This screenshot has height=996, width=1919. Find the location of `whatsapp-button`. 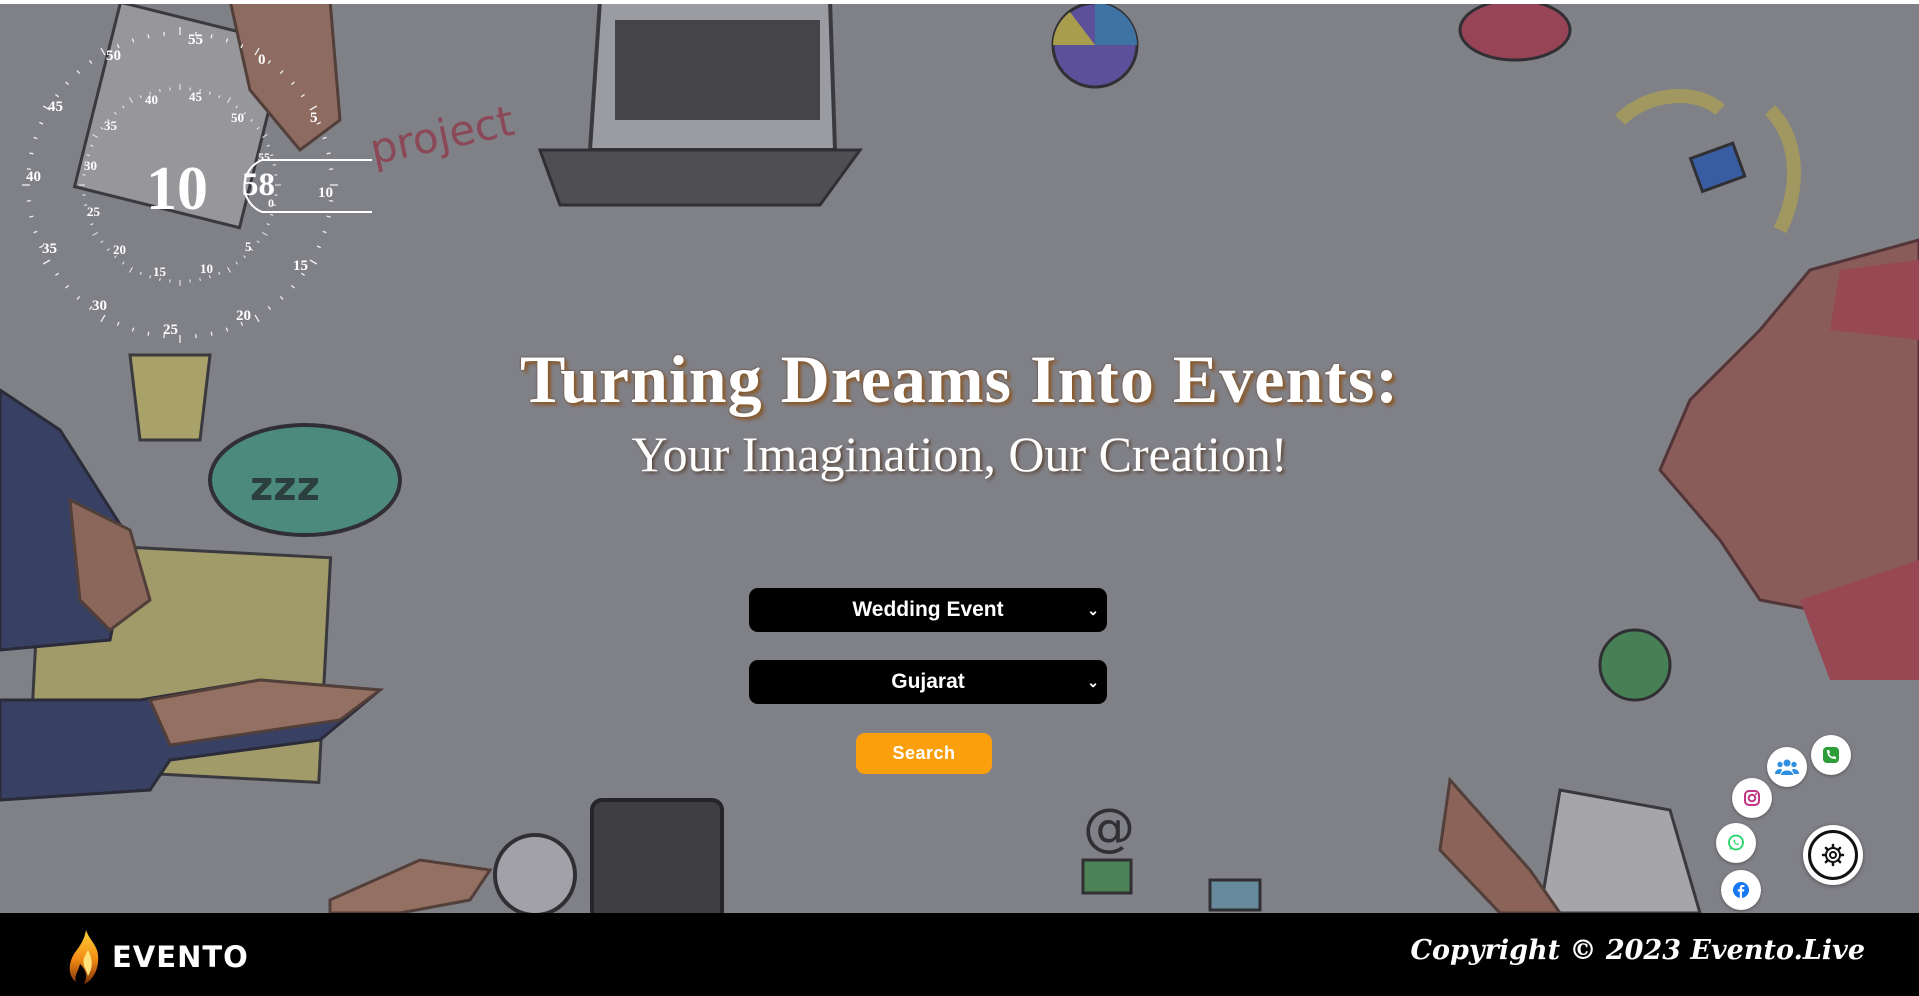

whatsapp-button is located at coordinates (1736, 843).